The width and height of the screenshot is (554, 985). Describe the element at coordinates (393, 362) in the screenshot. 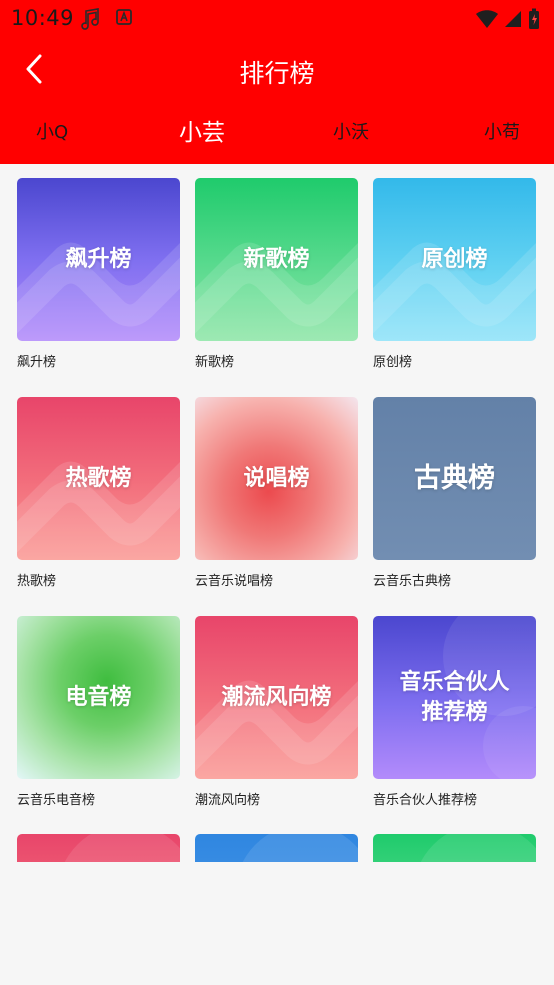

I see `chart-caption: 原创榜` at that location.